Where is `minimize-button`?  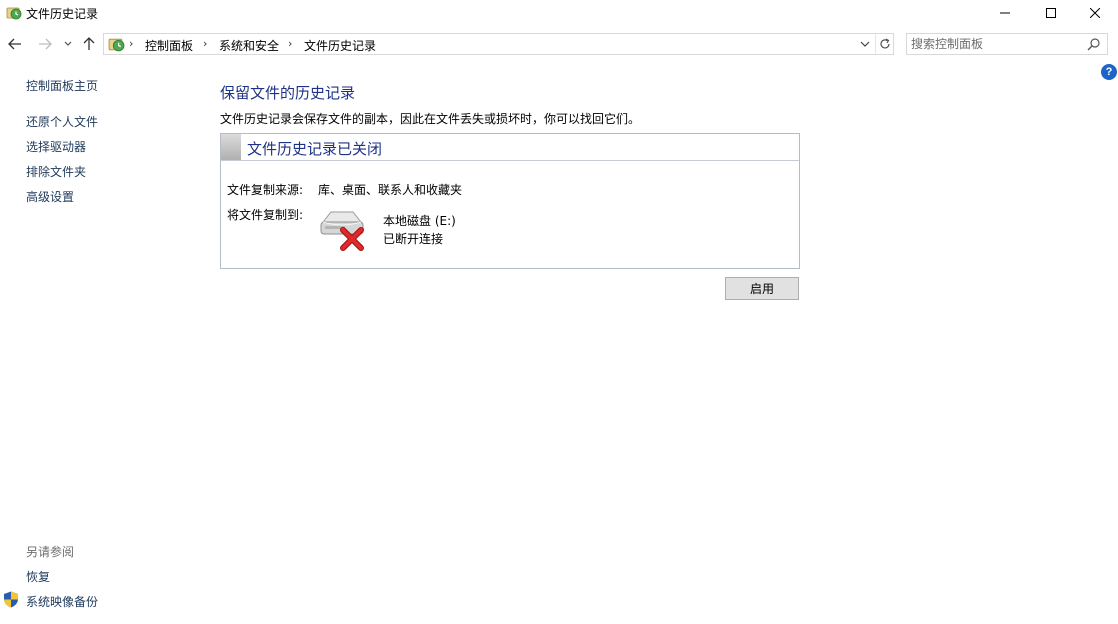
minimize-button is located at coordinates (1005, 13).